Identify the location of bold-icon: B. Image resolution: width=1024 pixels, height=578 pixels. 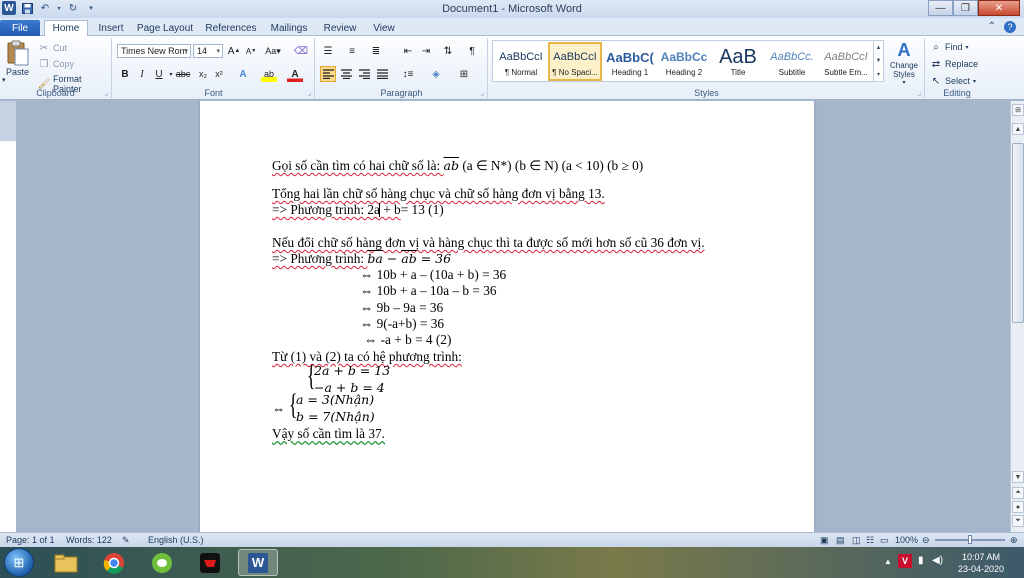
(125, 74).